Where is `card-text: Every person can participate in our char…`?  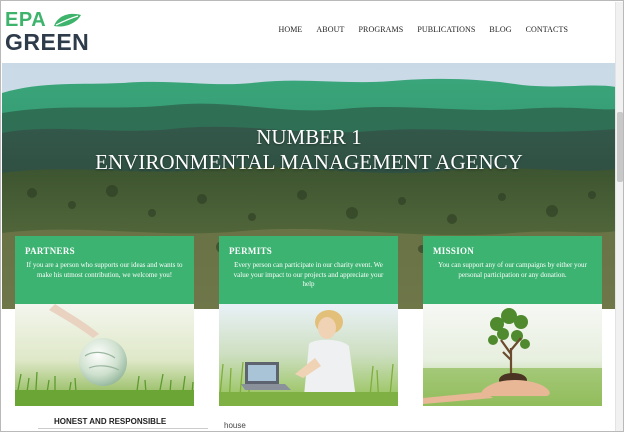 card-text: Every person can participate in our char… is located at coordinates (308, 274).